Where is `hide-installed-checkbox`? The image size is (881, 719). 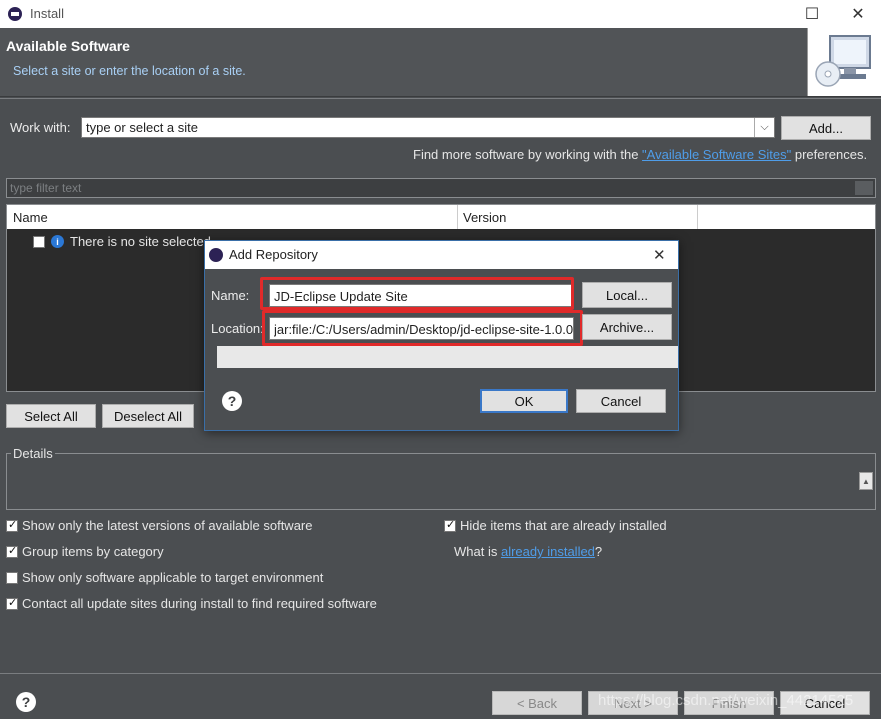
hide-installed-checkbox is located at coordinates (450, 525).